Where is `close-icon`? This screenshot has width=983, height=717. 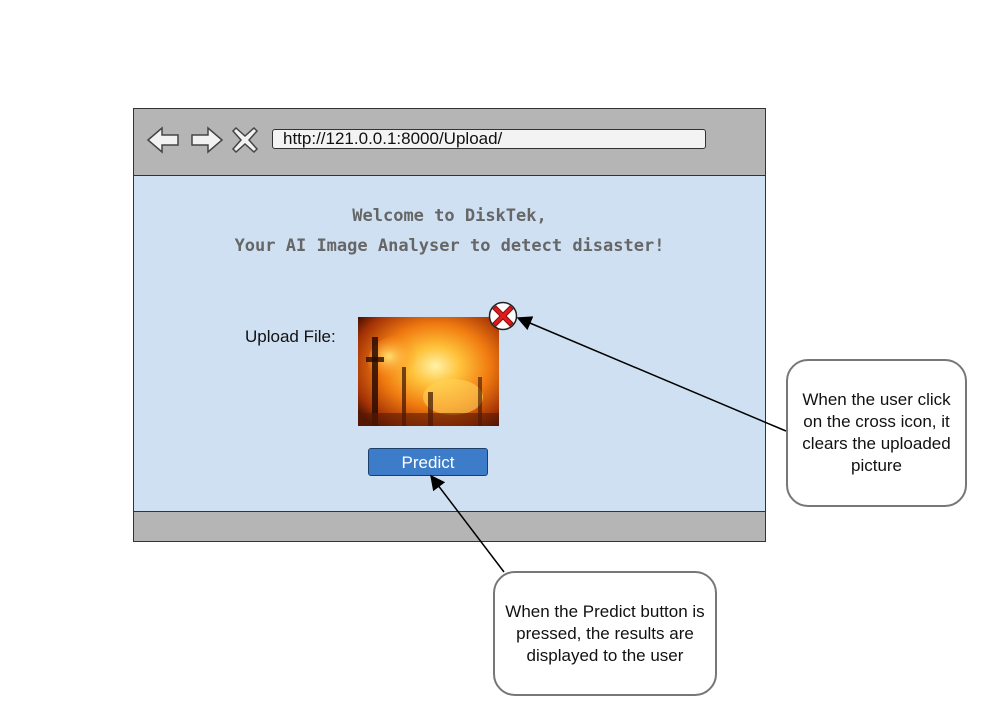
close-icon is located at coordinates (245, 140).